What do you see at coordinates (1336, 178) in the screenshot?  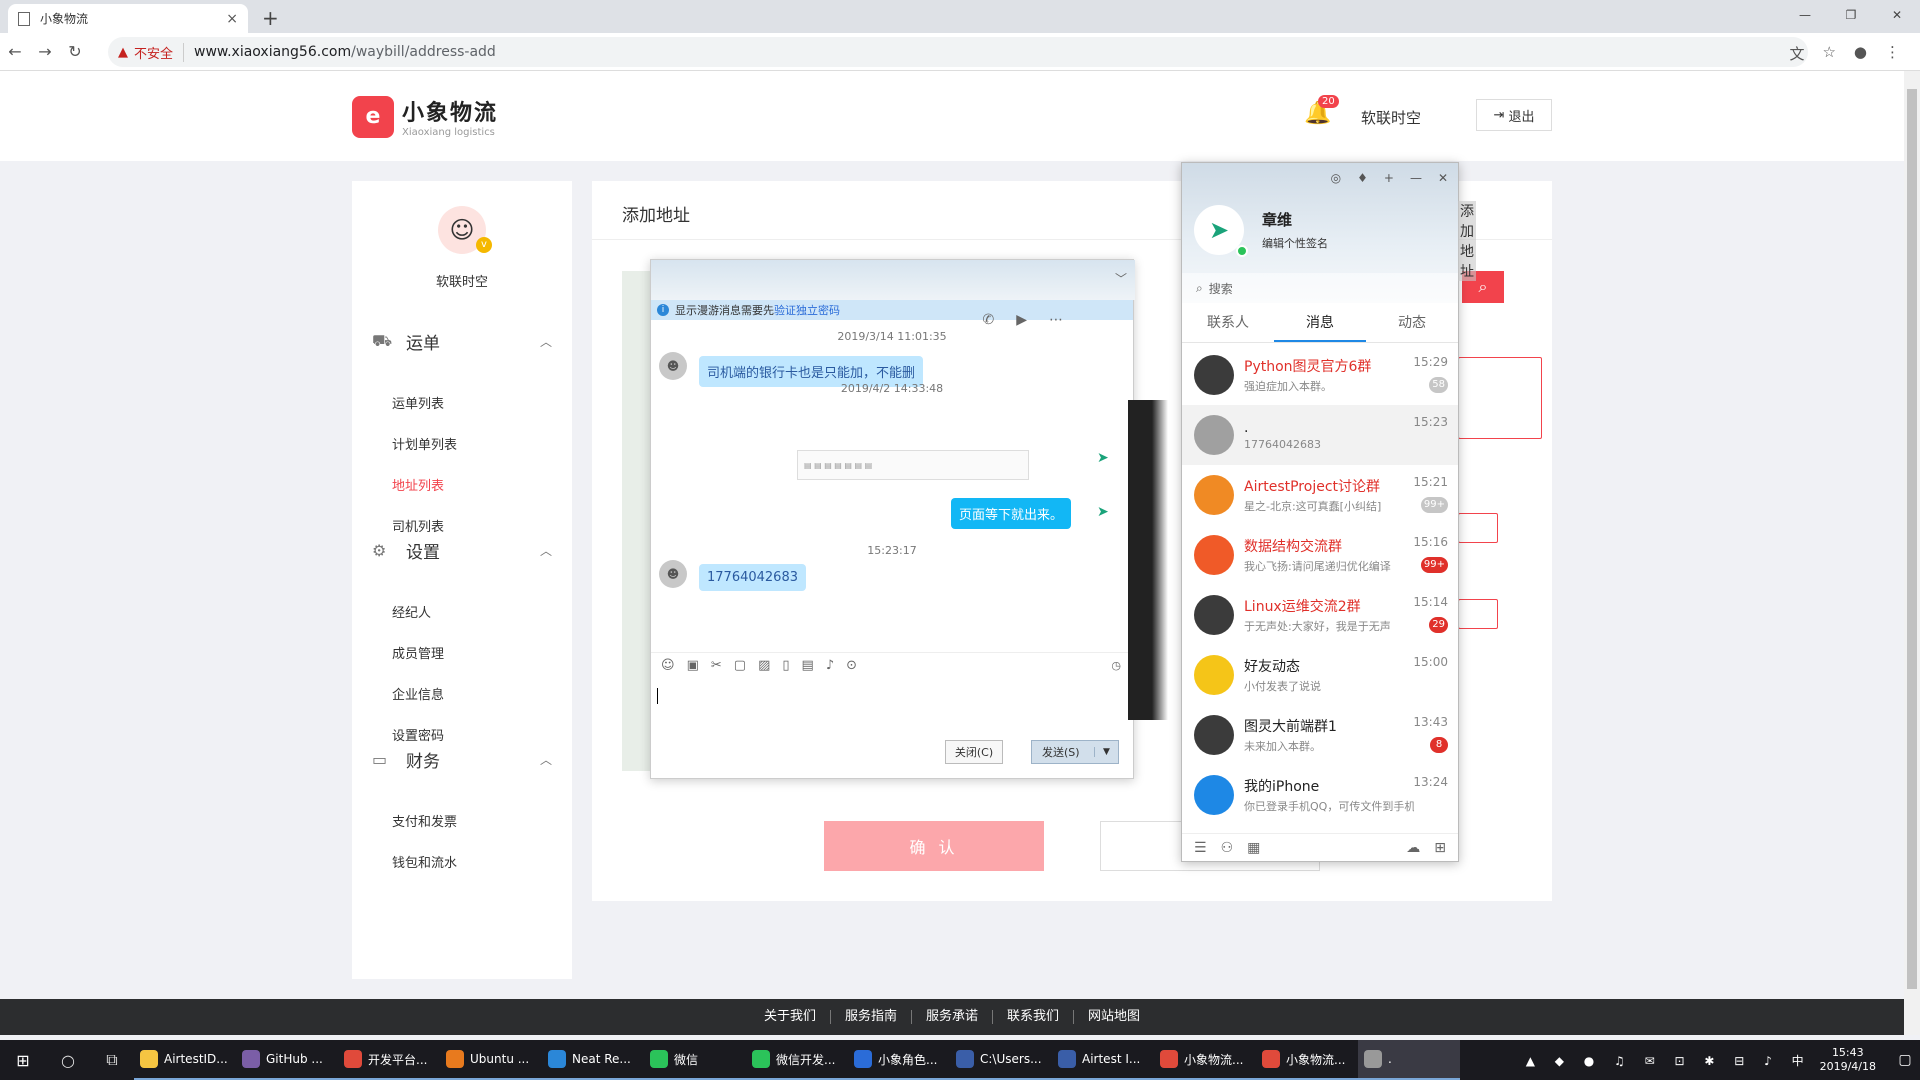 I see `camera-icon: ◎` at bounding box center [1336, 178].